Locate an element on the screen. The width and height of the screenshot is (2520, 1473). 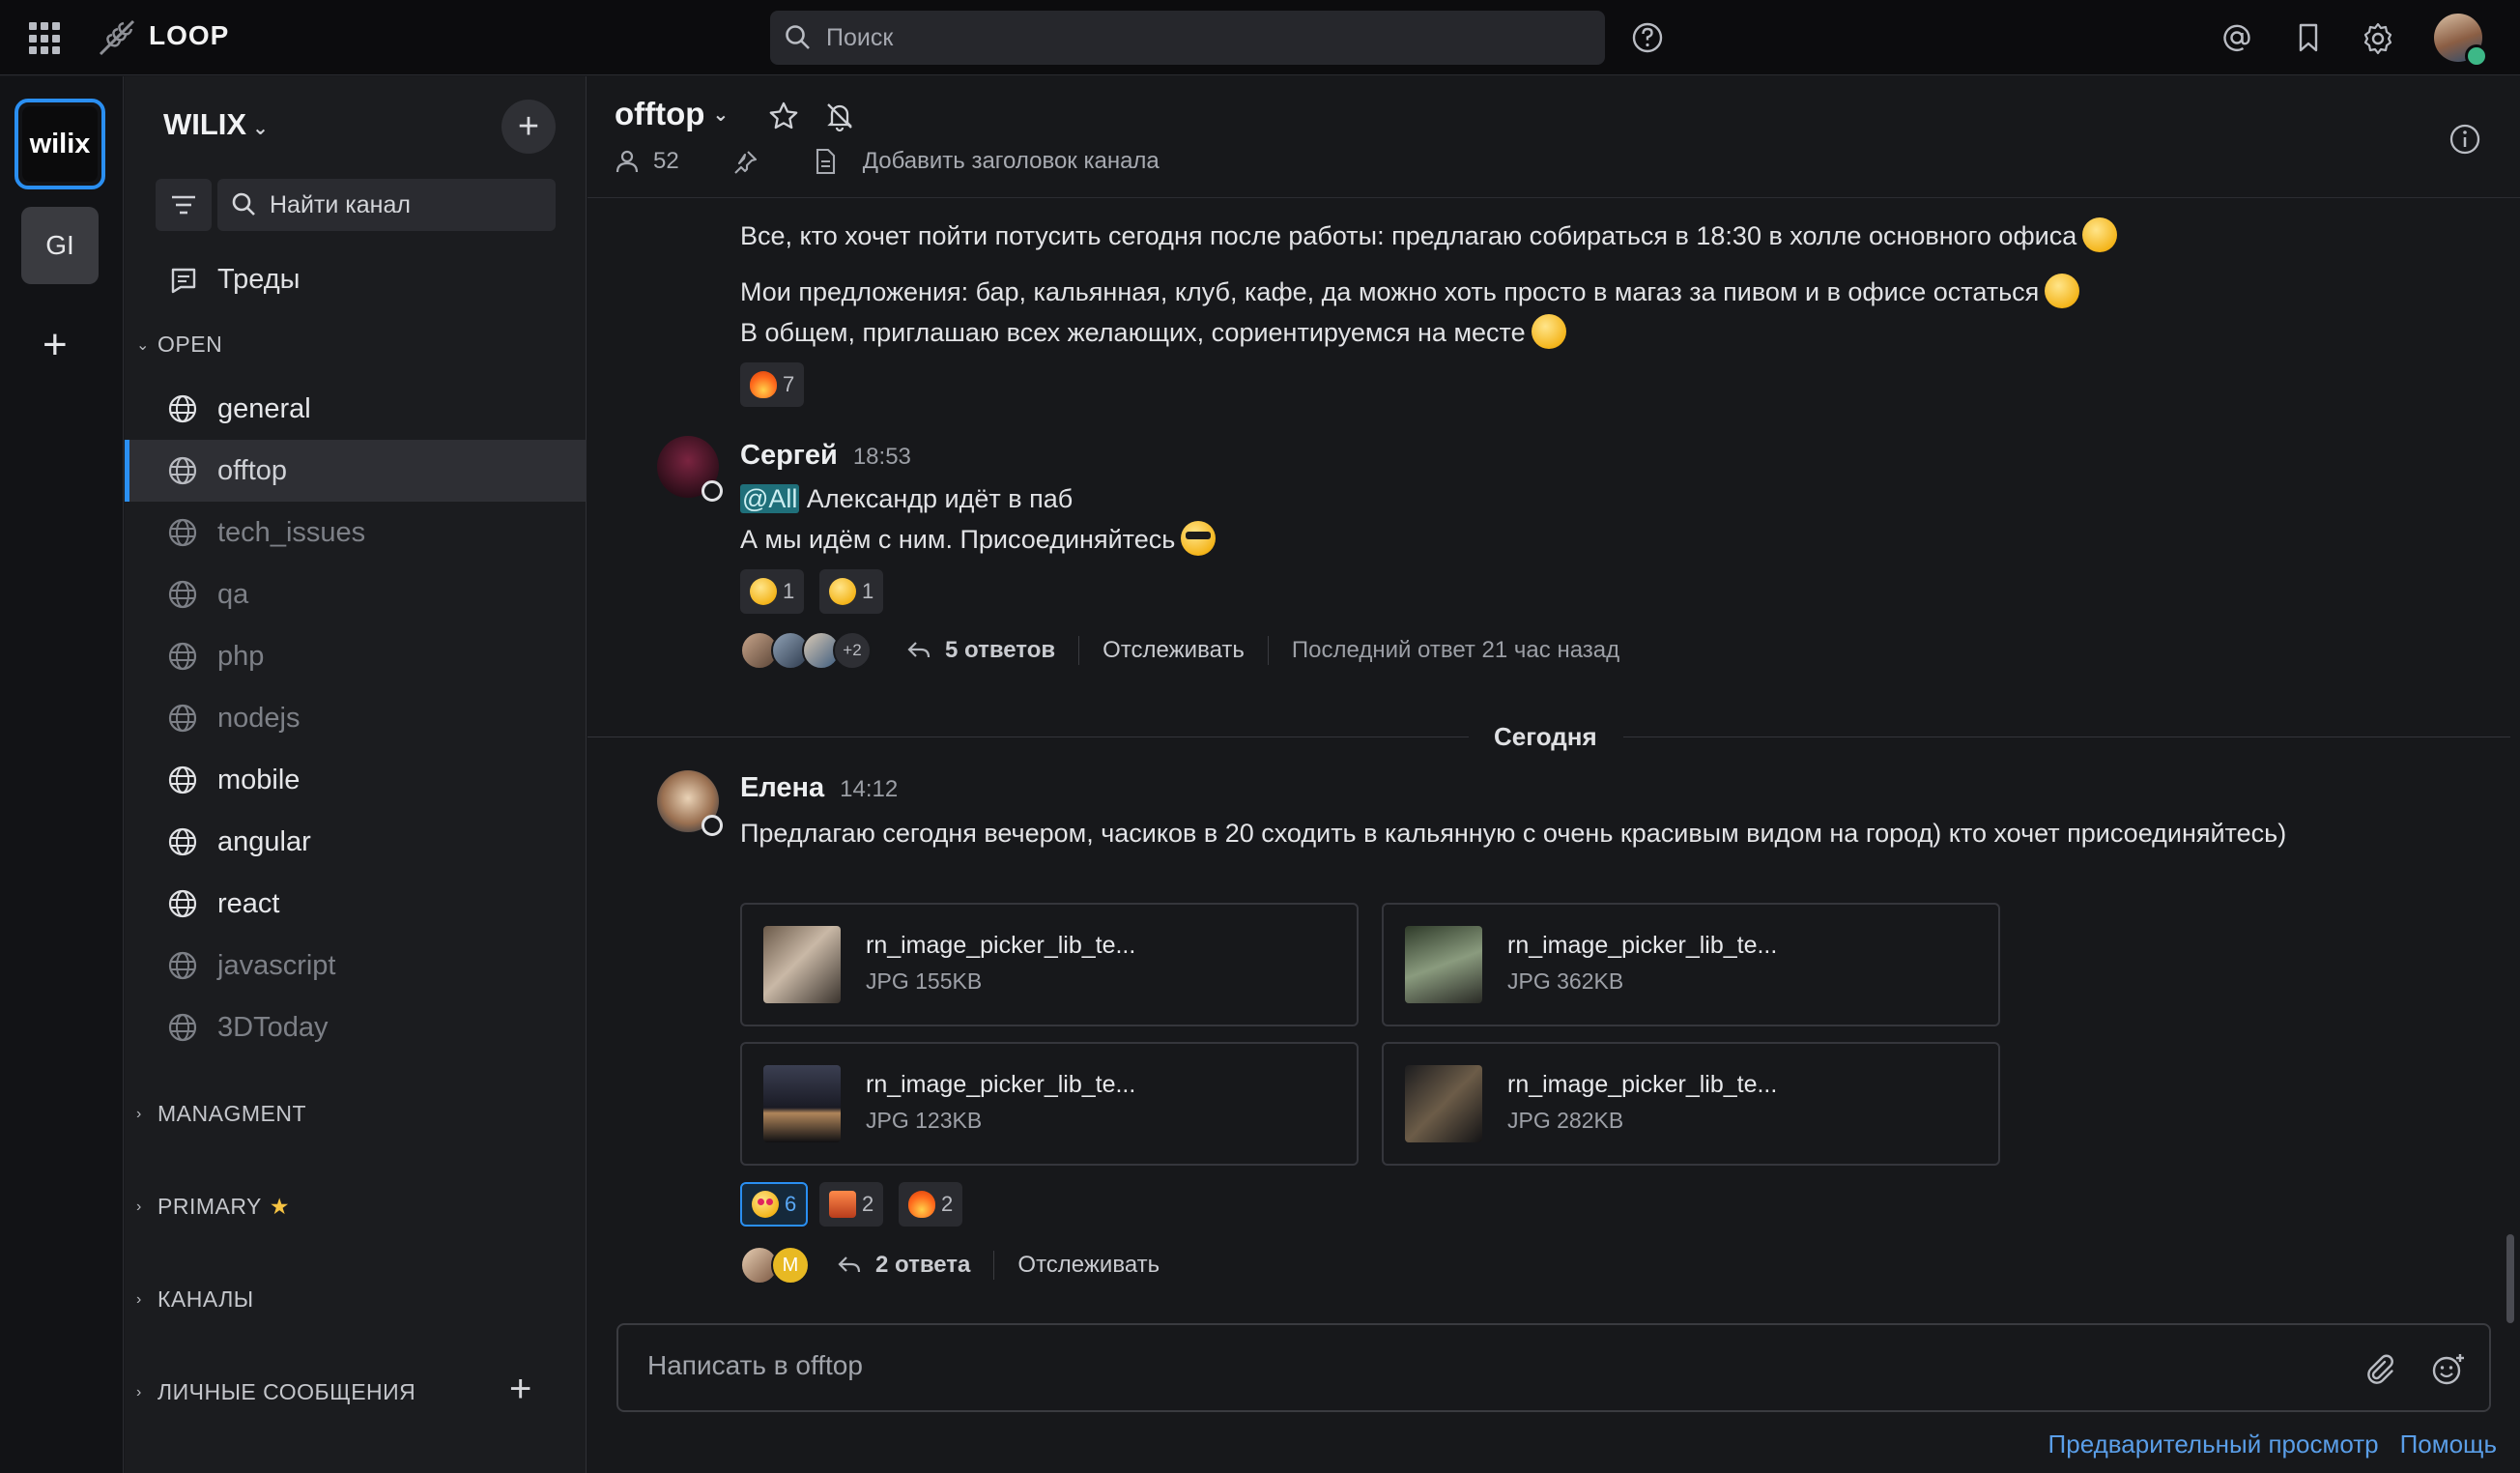
attachment-icon is located at coordinates (2379, 1369).